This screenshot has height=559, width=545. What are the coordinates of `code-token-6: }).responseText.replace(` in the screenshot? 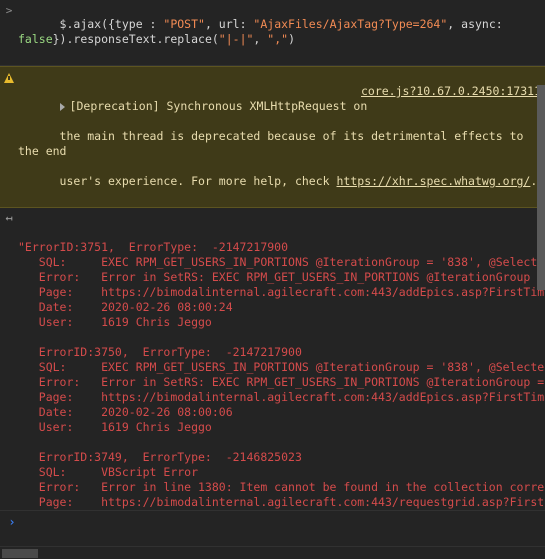 It's located at (135, 39).